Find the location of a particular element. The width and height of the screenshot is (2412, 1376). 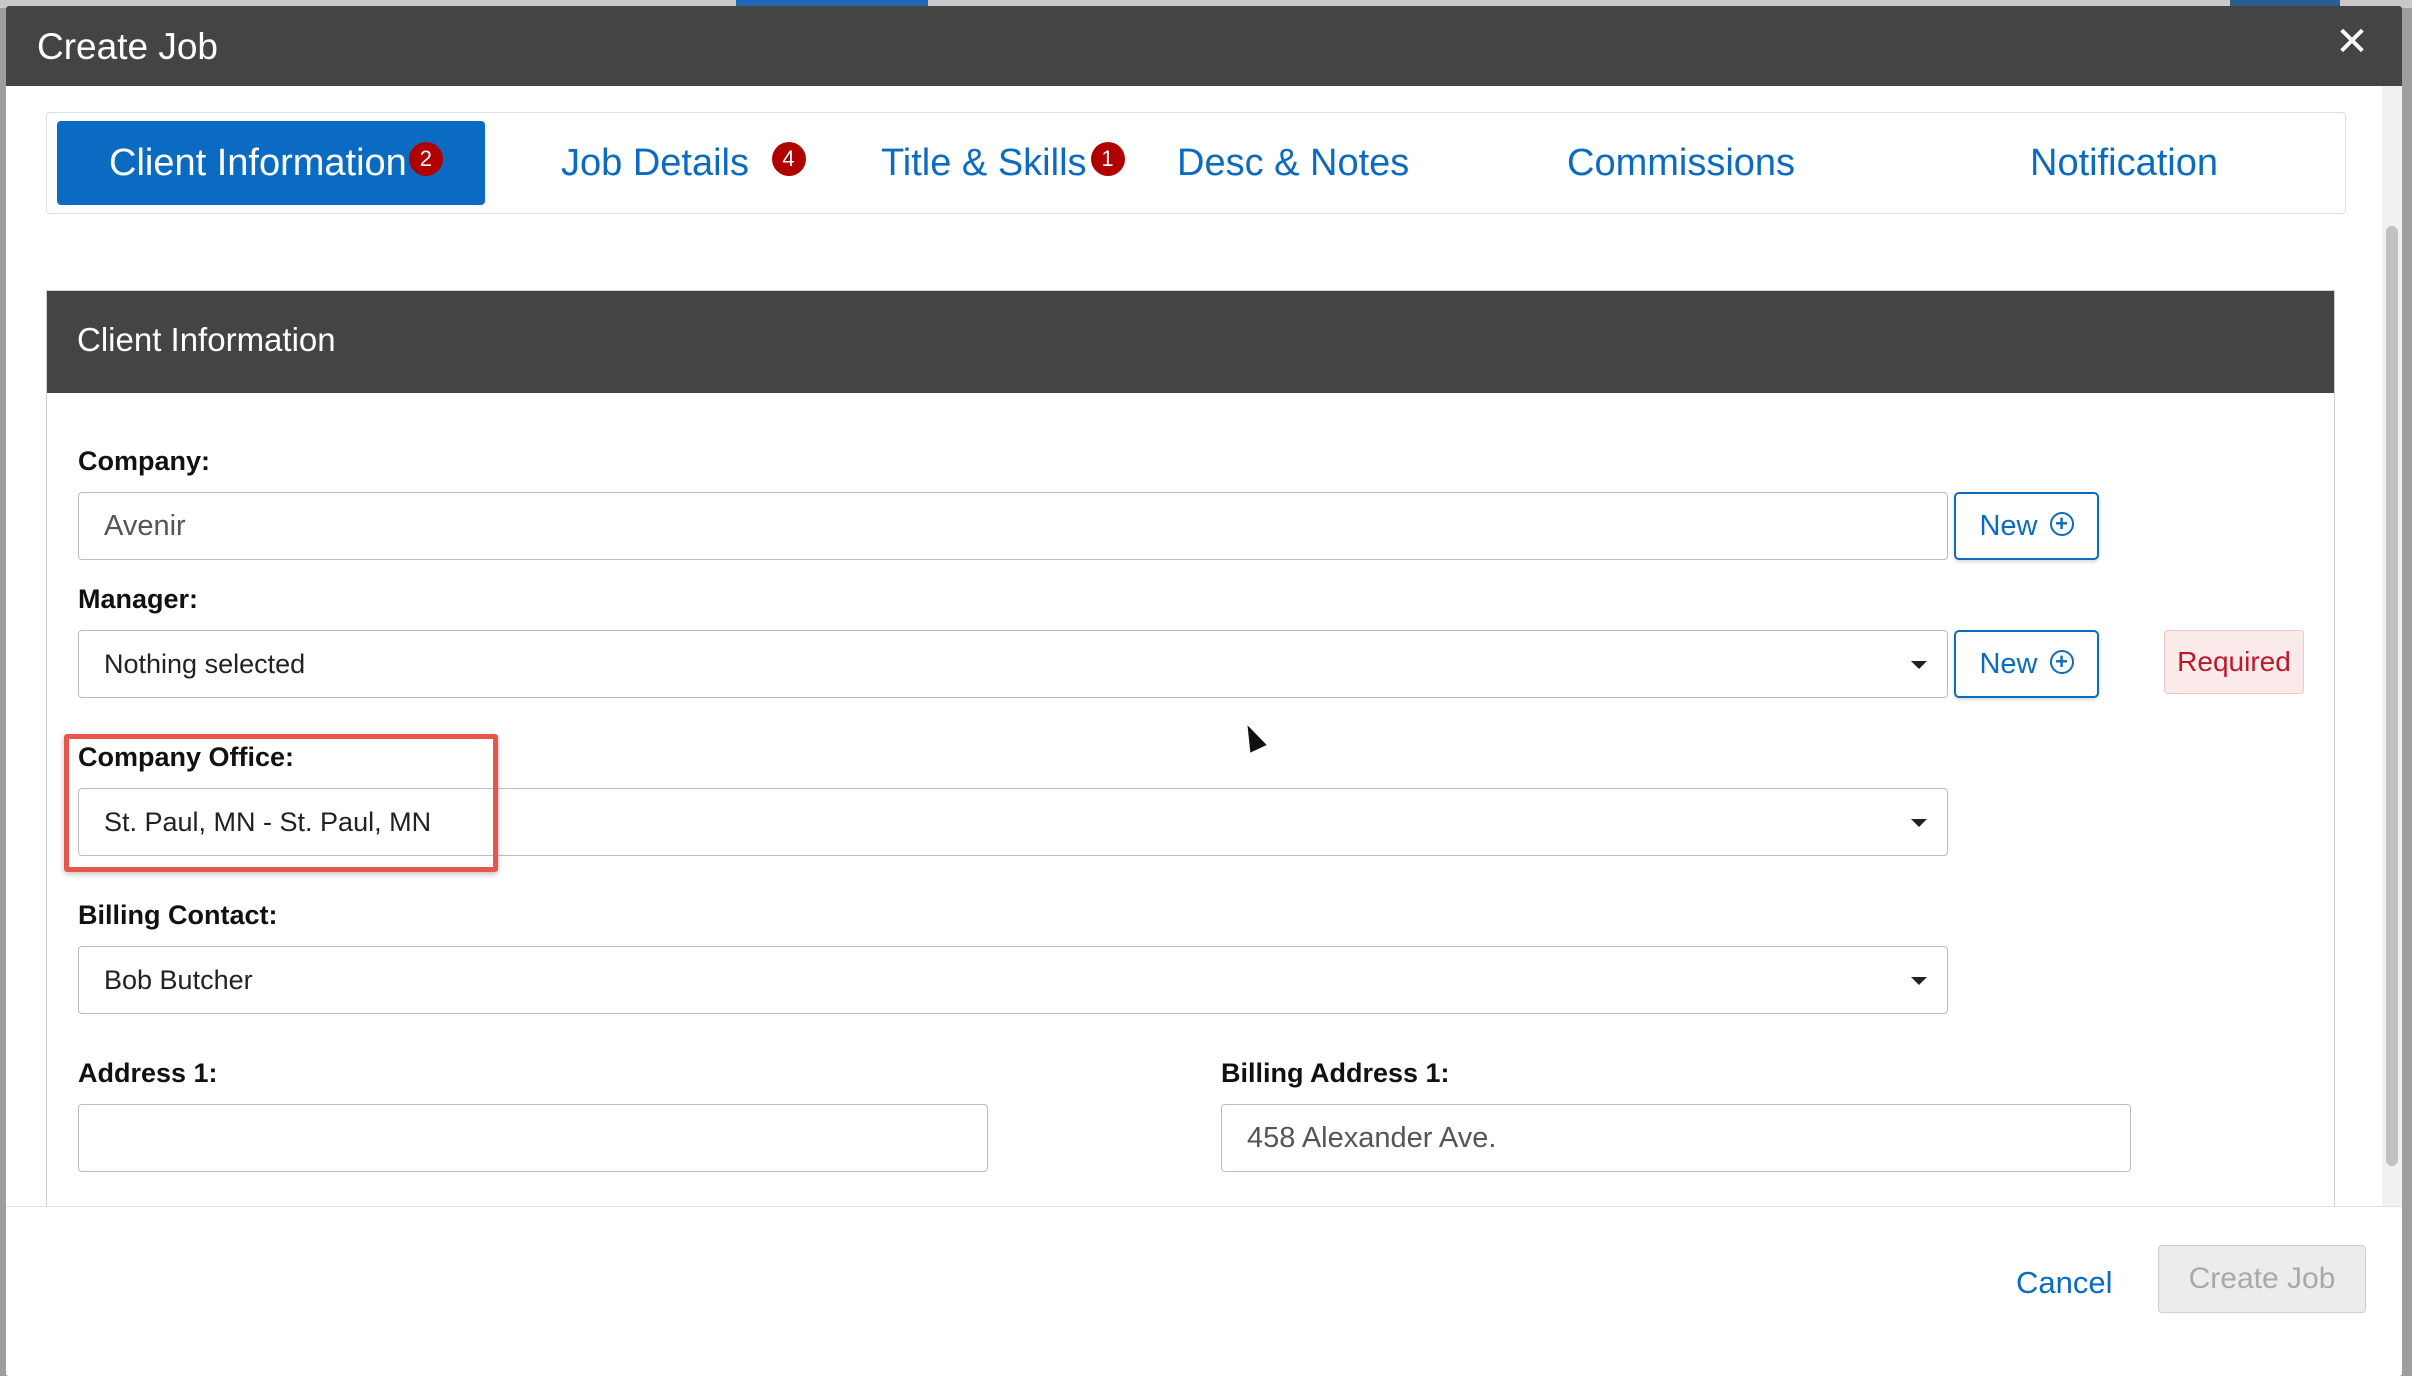

tab-label: Commissions is located at coordinates (1681, 163).